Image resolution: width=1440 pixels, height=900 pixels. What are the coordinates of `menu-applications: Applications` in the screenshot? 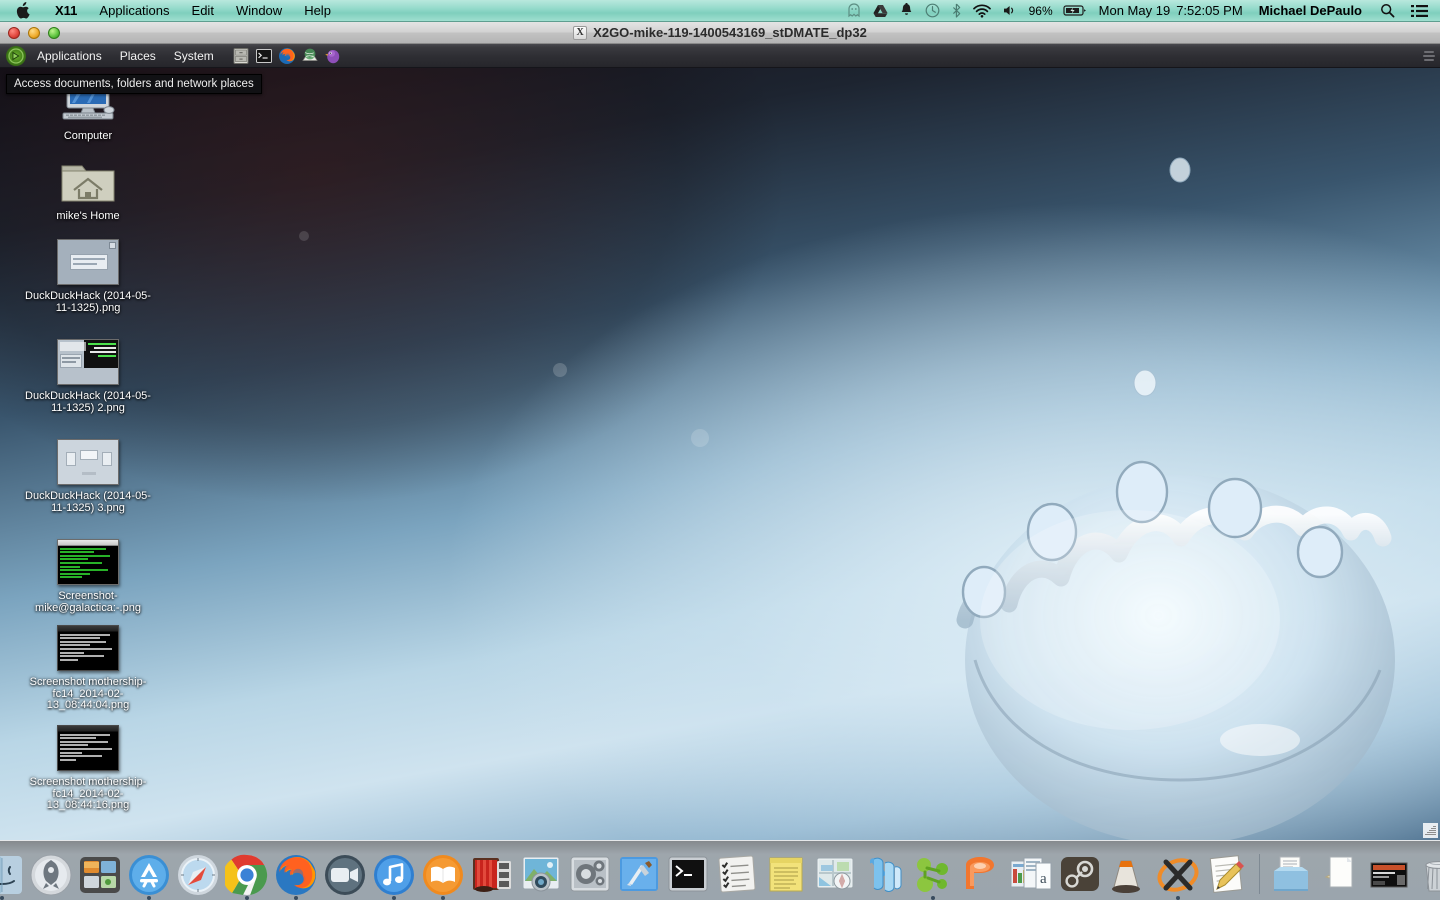 It's located at (134, 10).